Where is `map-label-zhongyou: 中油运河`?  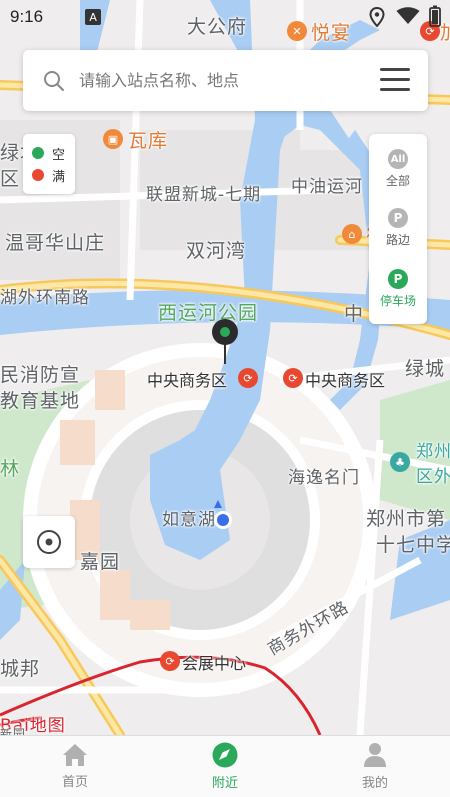
map-label-zhongyou: 中油运河 is located at coordinates (327, 187).